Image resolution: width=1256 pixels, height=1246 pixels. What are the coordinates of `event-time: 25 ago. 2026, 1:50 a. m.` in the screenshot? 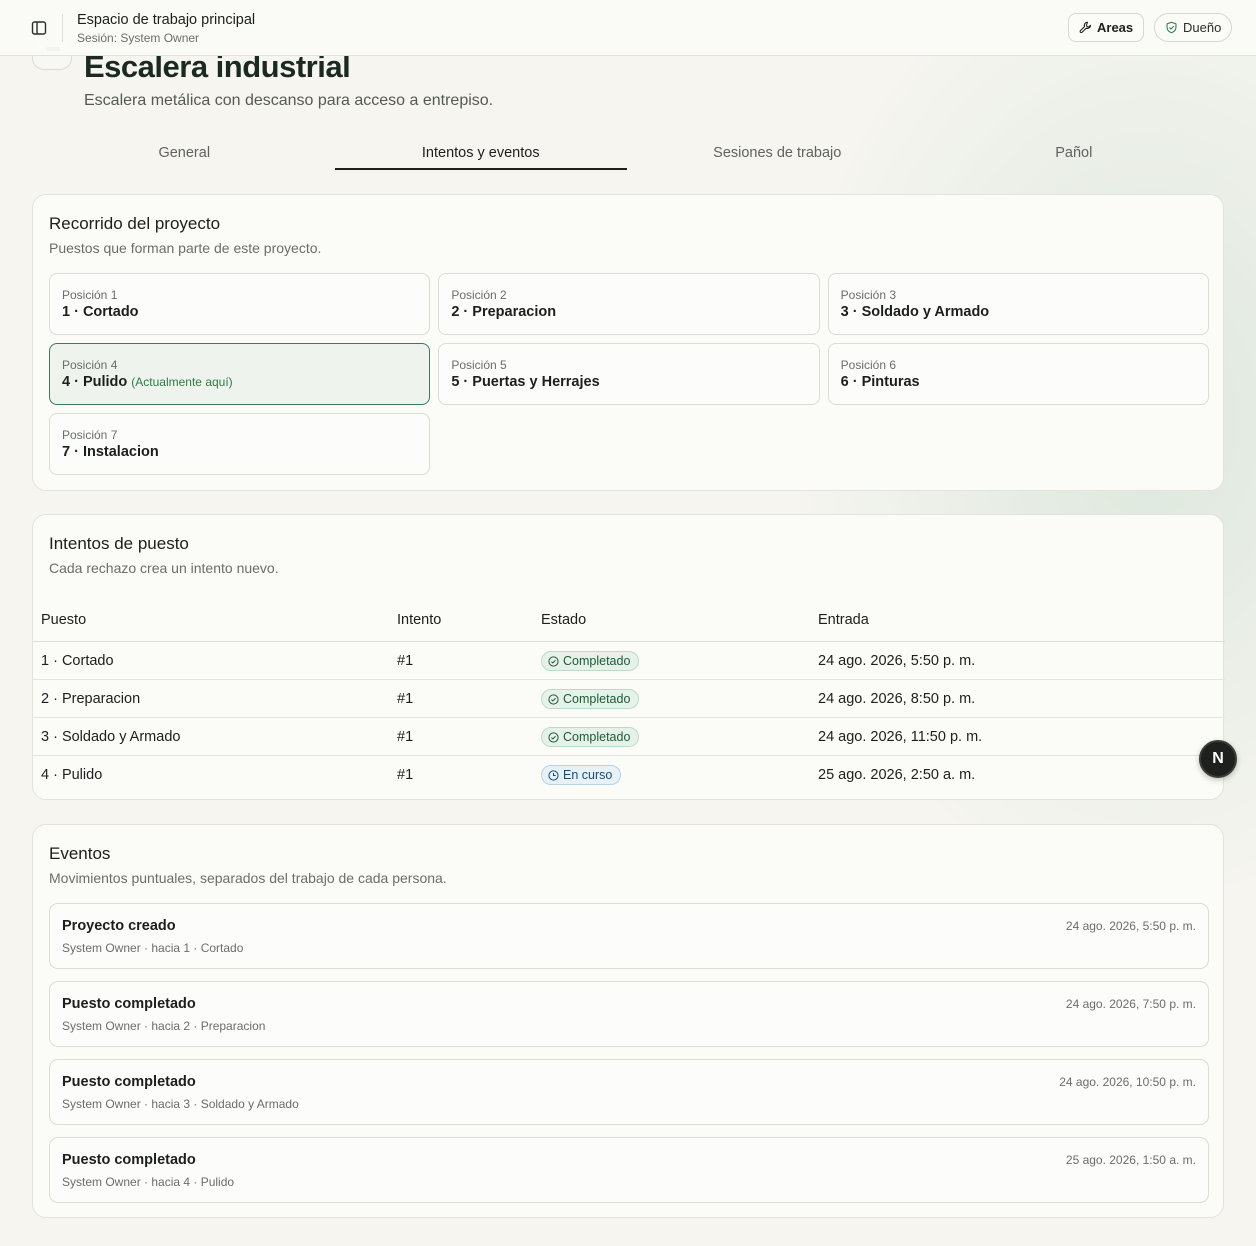 It's located at (1130, 1160).